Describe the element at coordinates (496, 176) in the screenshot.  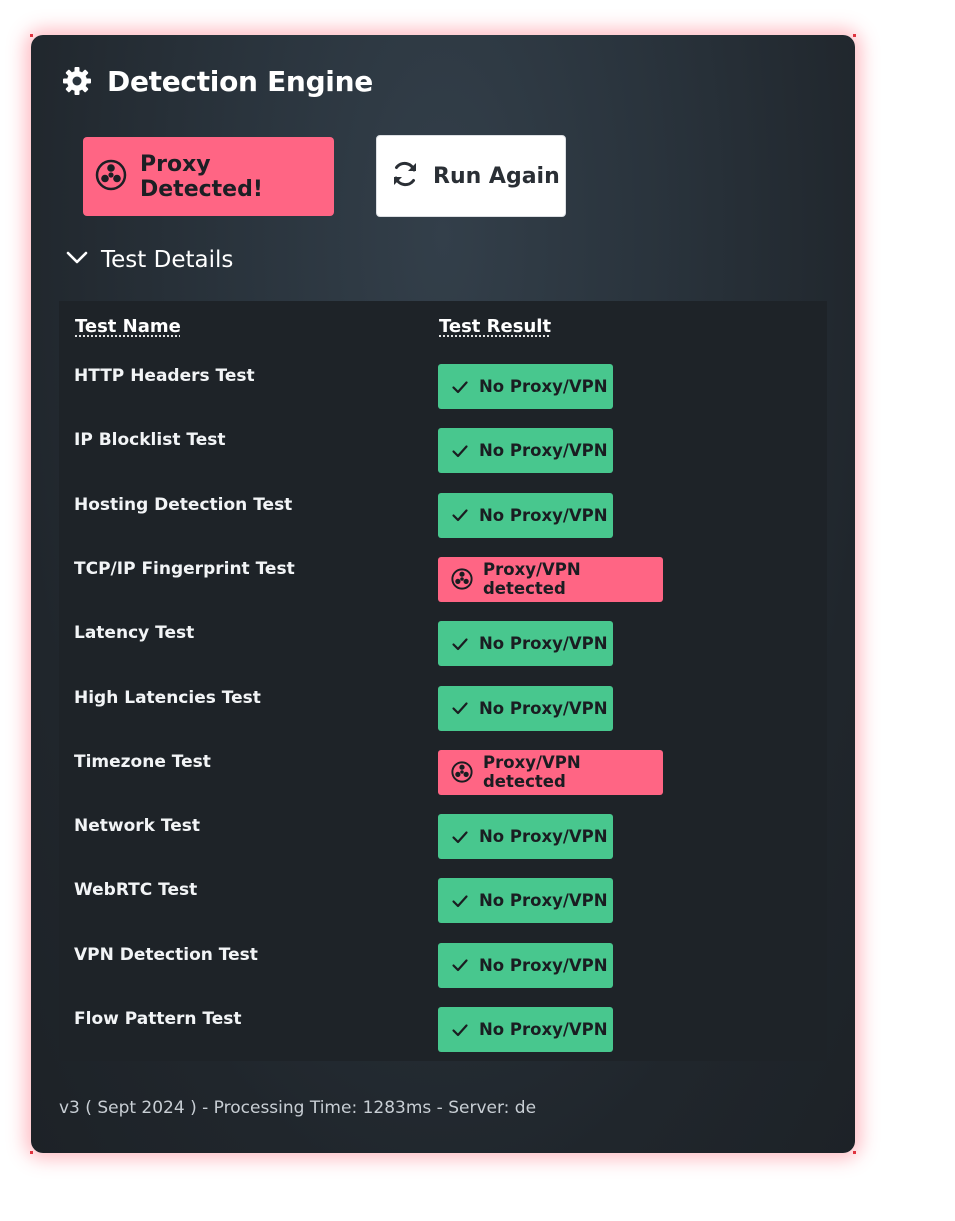
I see `run-again-label: Run Again` at that location.